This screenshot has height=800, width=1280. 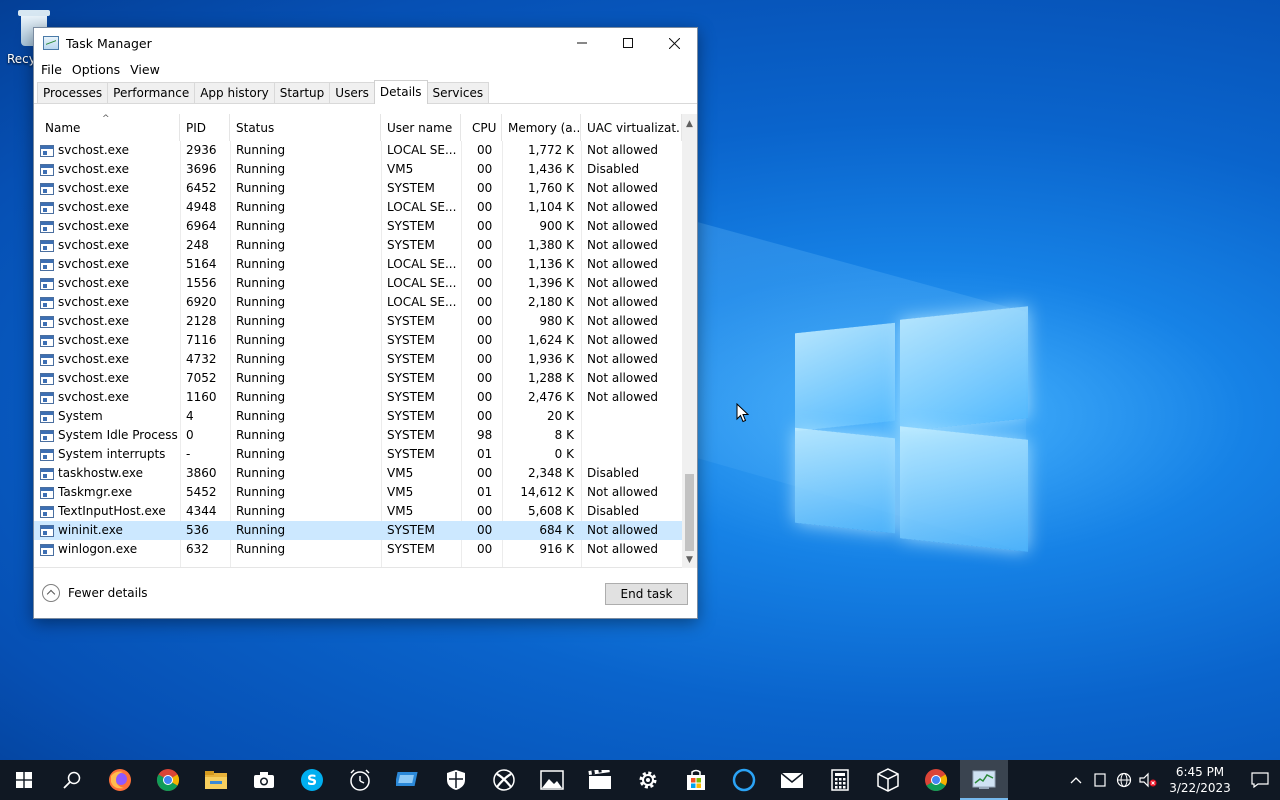 I want to click on taskbar-cortana, so click(x=744, y=780).